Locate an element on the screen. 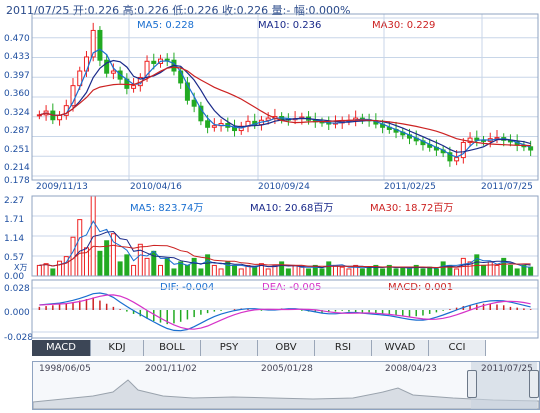 This screenshot has height=413, width=540. tab-boll: BOLL is located at coordinates (172, 348).